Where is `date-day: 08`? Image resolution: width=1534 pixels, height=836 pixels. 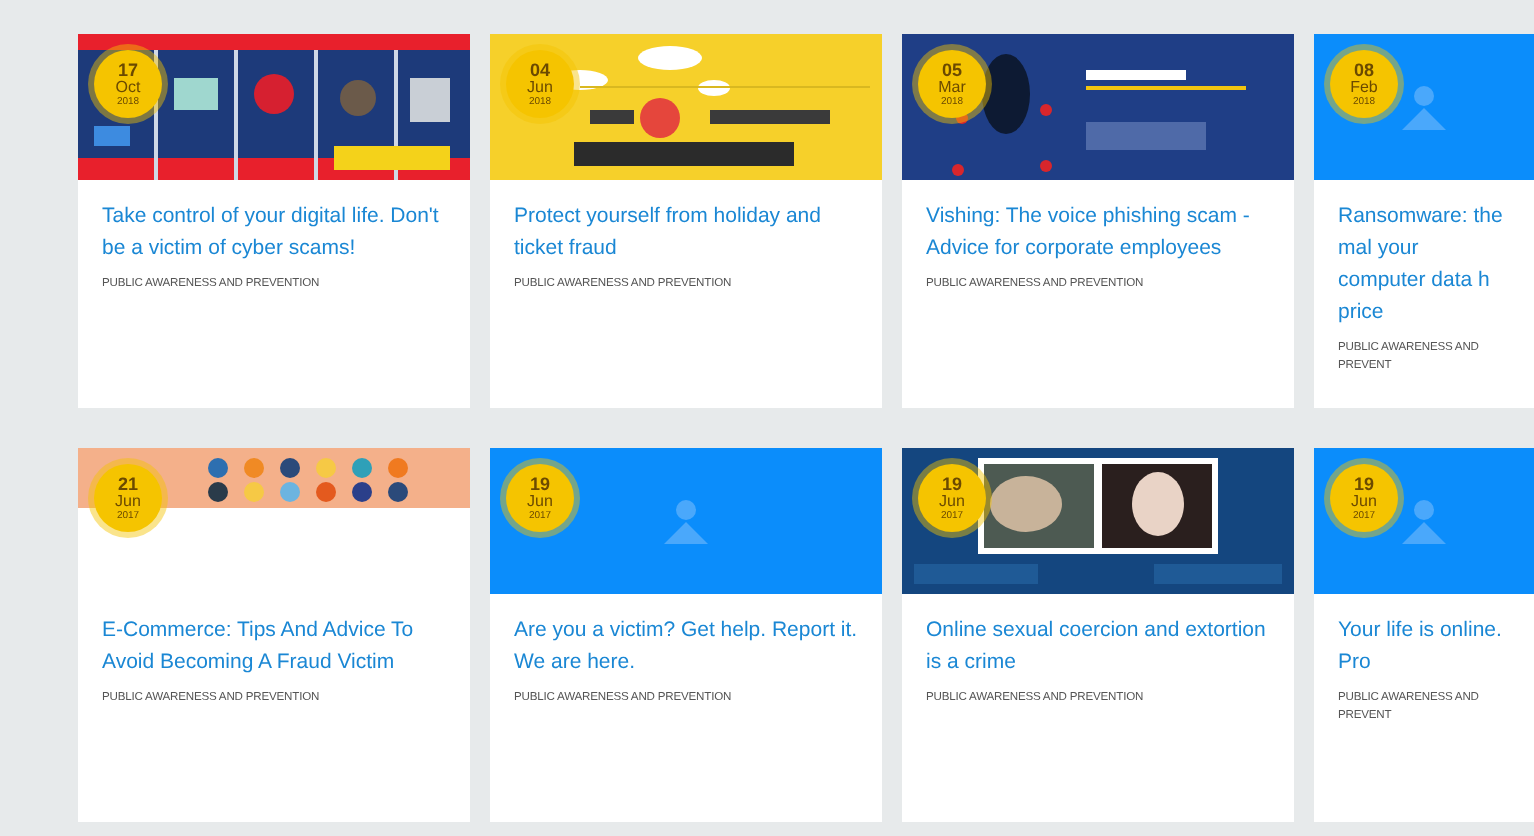 date-day: 08 is located at coordinates (1363, 70).